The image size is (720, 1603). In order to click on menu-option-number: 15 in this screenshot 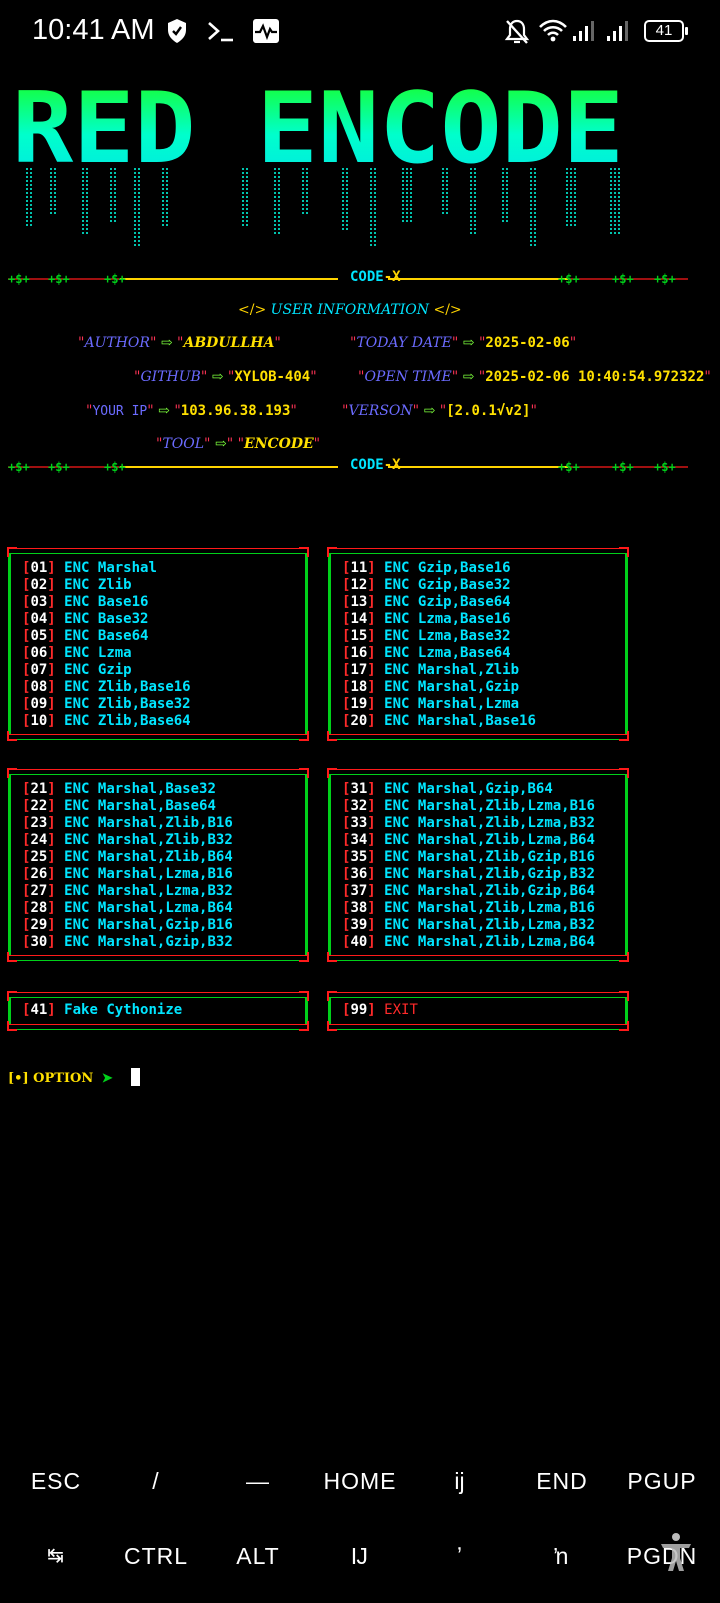, I will do `click(359, 636)`.